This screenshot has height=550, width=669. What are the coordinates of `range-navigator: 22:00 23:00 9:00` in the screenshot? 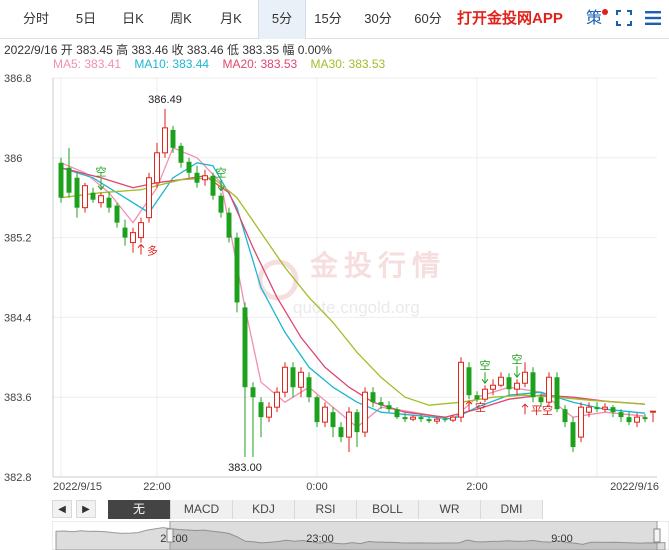 It's located at (360, 535).